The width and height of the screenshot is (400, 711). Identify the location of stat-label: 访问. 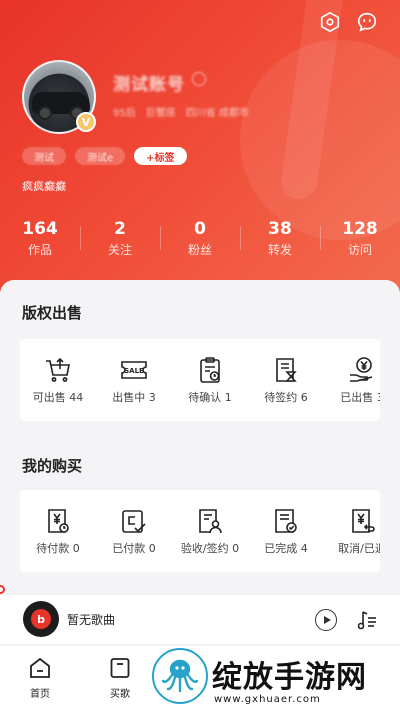
(359, 250).